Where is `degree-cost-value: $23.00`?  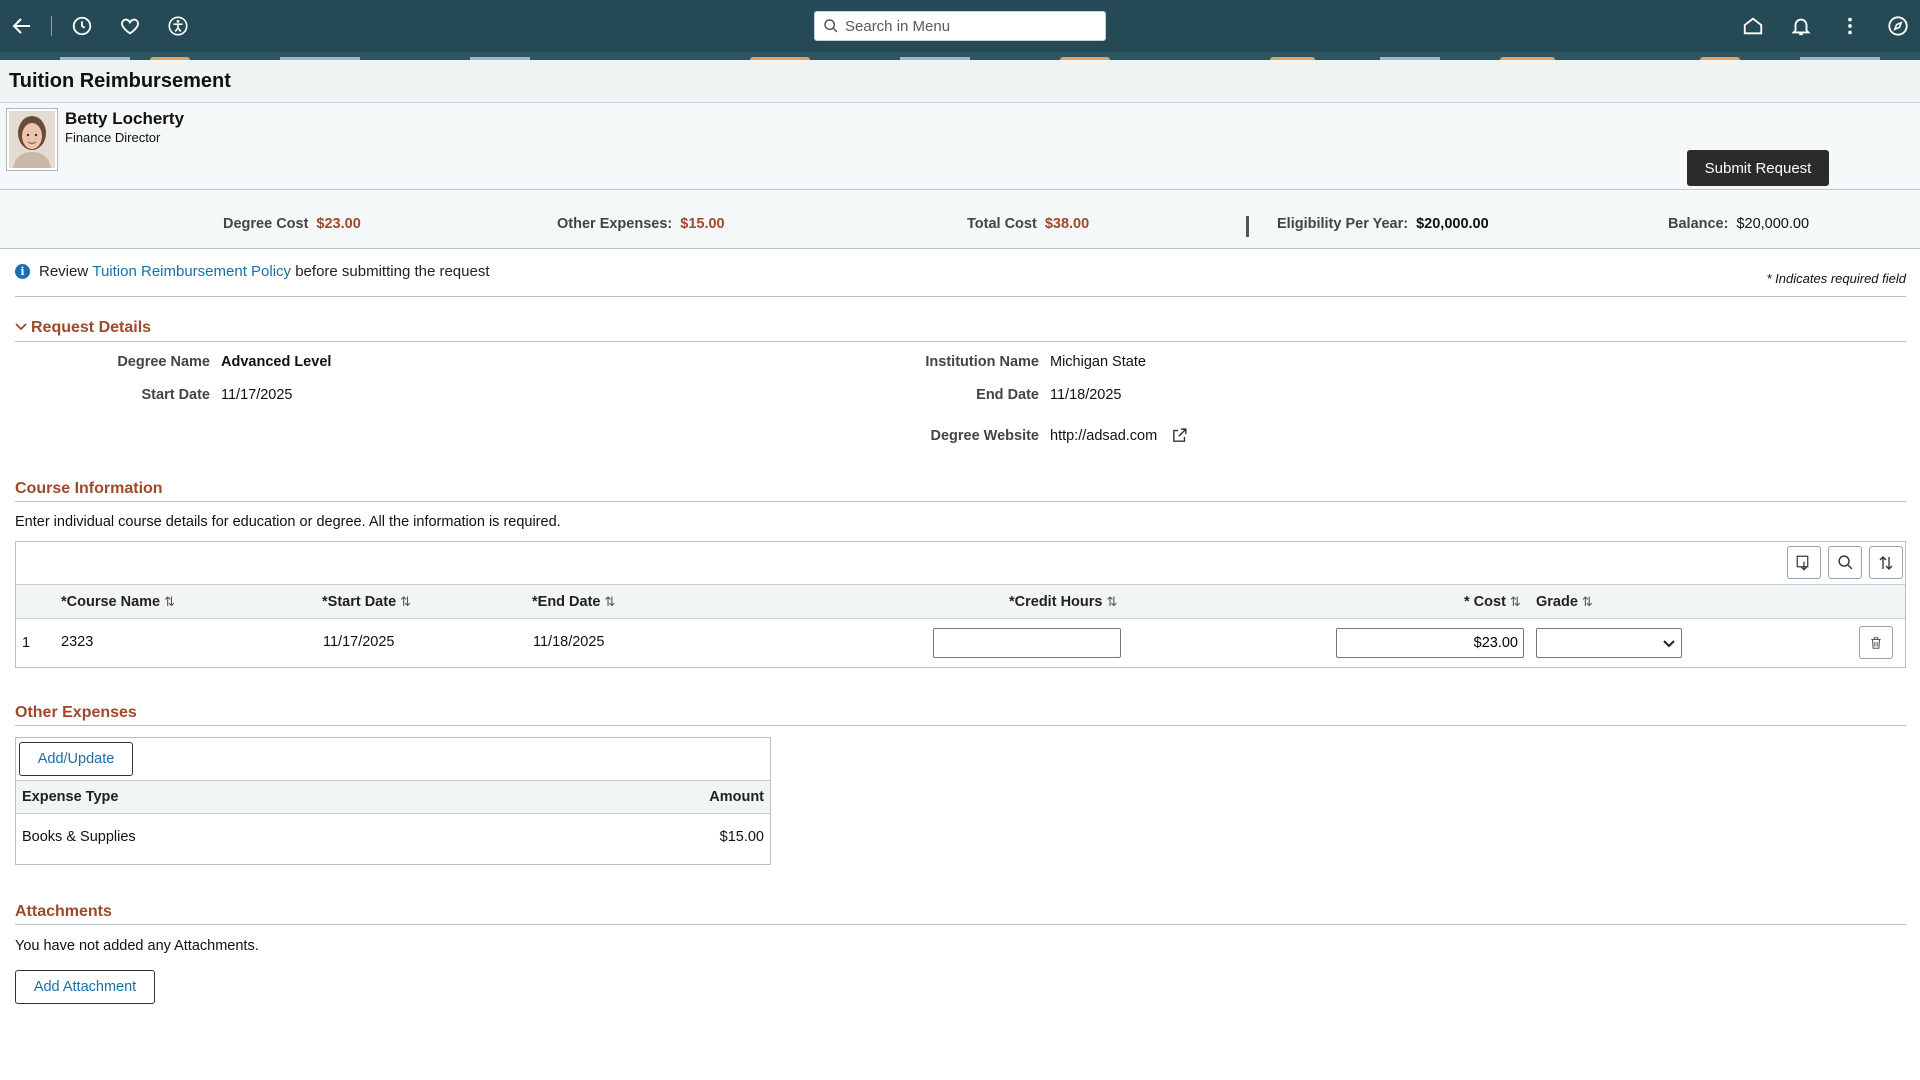 degree-cost-value: $23.00 is located at coordinates (338, 224).